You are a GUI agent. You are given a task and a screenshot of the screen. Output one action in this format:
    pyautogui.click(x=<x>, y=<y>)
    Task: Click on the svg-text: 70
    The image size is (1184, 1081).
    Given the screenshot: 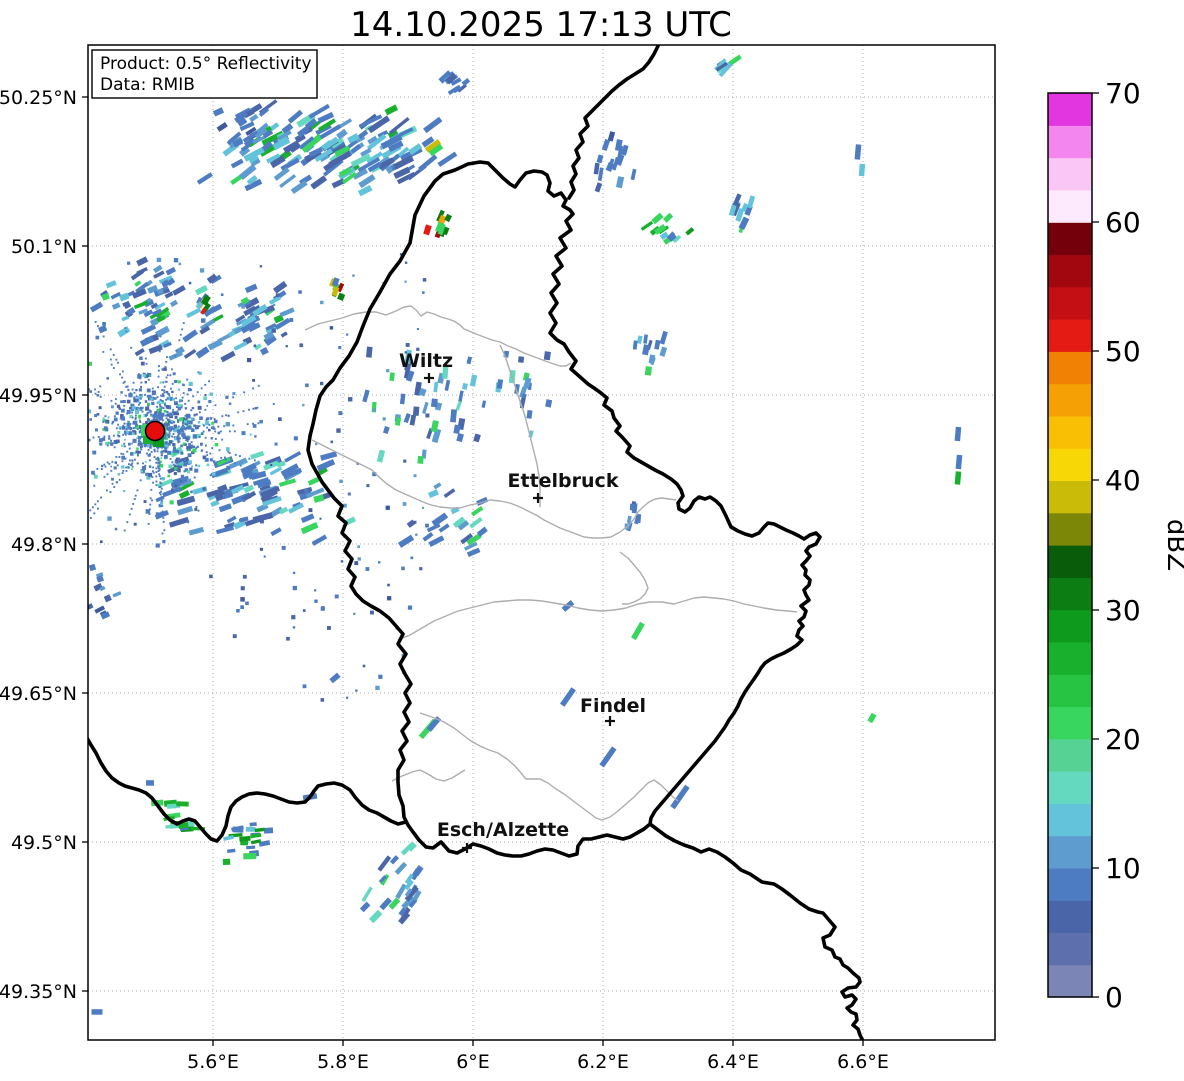 What is the action you would take?
    pyautogui.click(x=1123, y=93)
    